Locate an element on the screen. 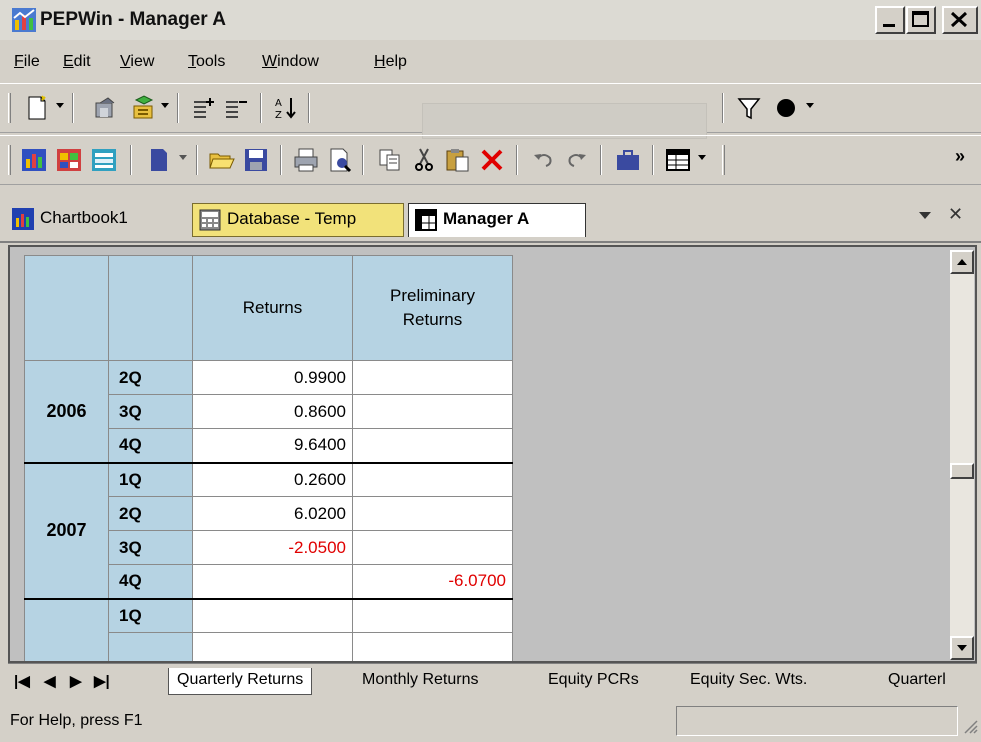 The width and height of the screenshot is (981, 742). vertical-scrollbar is located at coordinates (962, 455).